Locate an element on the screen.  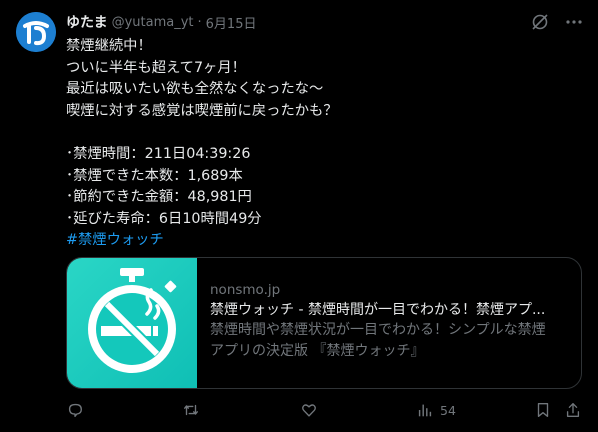
top-right-icons is located at coordinates (557, 22).